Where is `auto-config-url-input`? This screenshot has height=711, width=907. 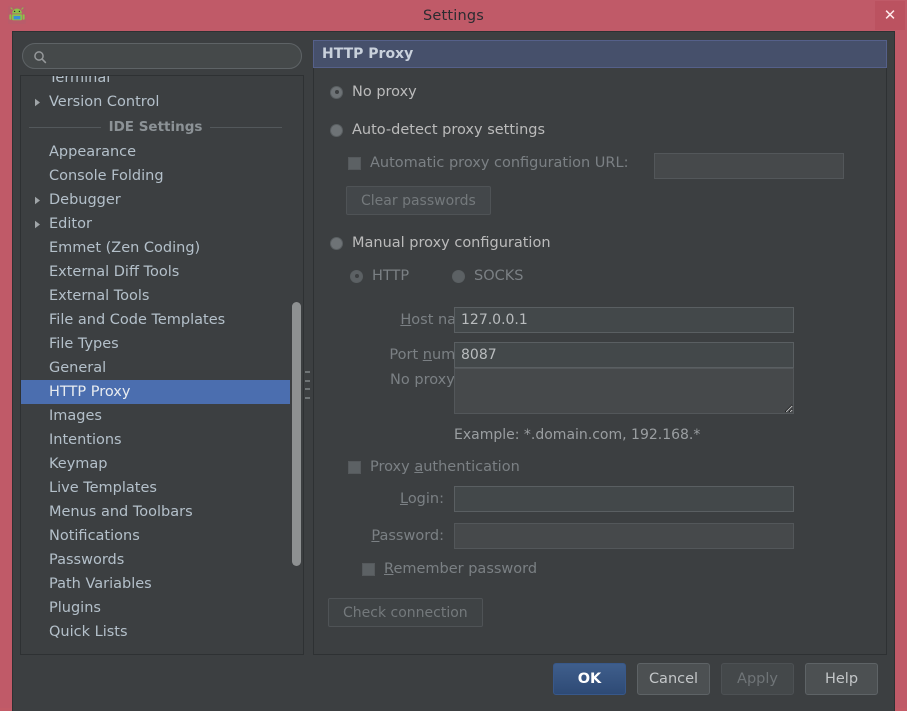 auto-config-url-input is located at coordinates (749, 166).